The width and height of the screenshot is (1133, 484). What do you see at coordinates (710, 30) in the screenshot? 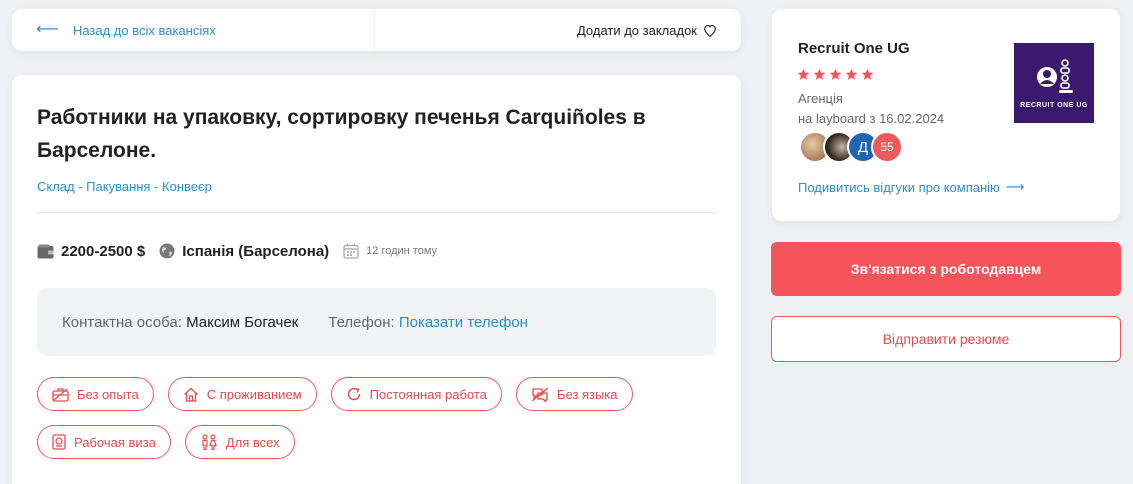
I see `heart-icon` at bounding box center [710, 30].